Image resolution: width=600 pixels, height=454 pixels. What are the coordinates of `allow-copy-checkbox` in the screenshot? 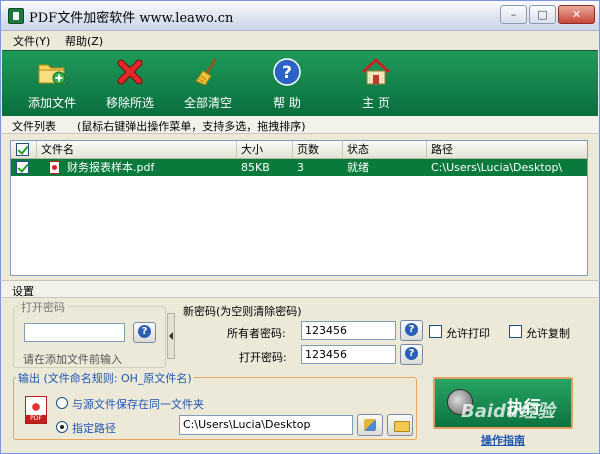 It's located at (515, 331).